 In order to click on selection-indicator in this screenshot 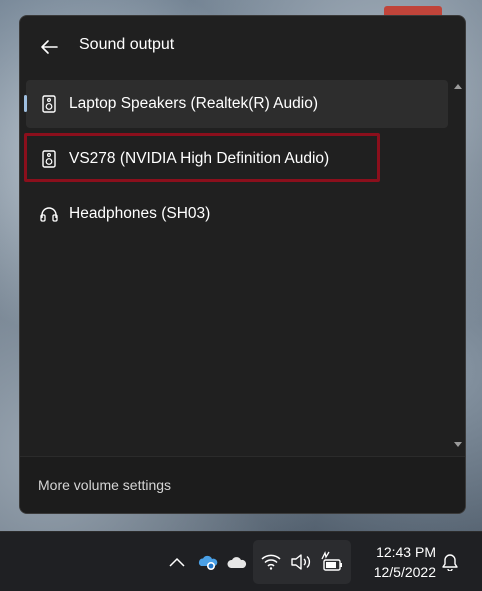, I will do `click(25, 103)`.